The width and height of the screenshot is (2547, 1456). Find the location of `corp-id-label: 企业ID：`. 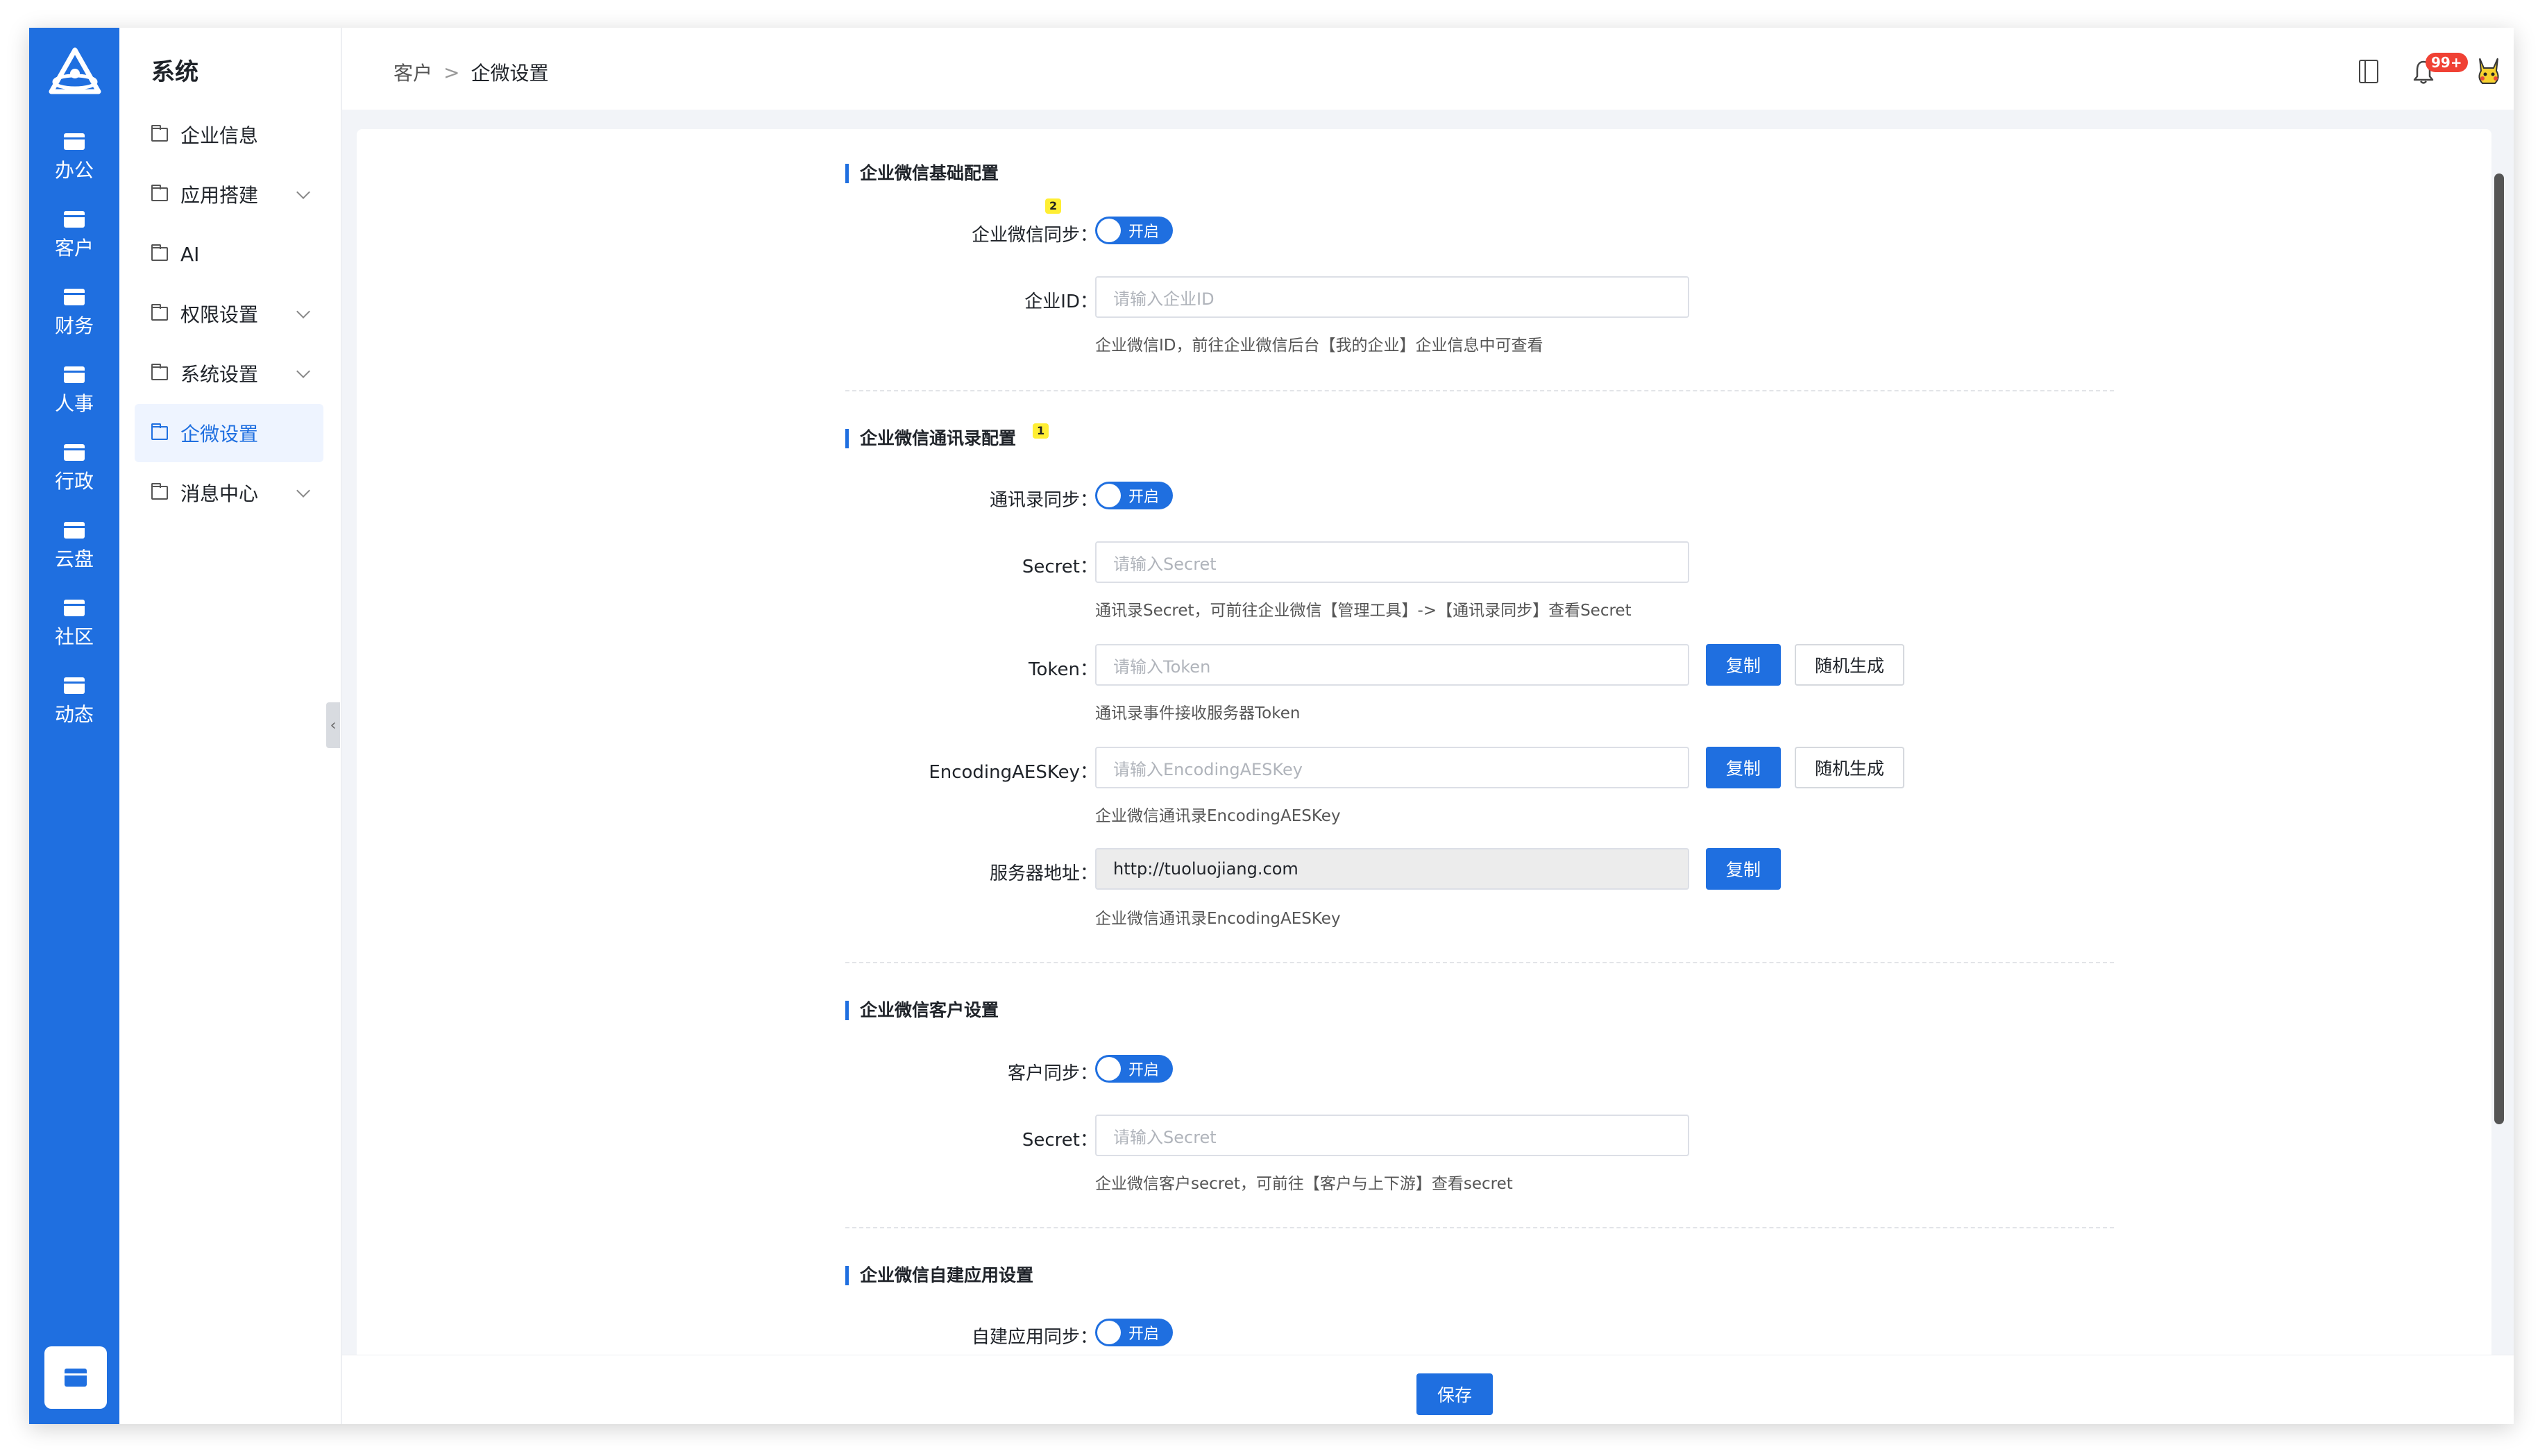

corp-id-label: 企业ID： is located at coordinates (1061, 301).